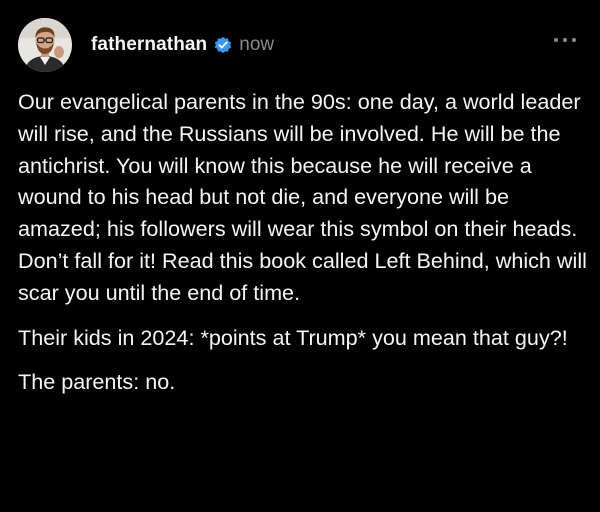 The image size is (600, 512). I want to click on post-header: fathernathan now, so click(146, 45).